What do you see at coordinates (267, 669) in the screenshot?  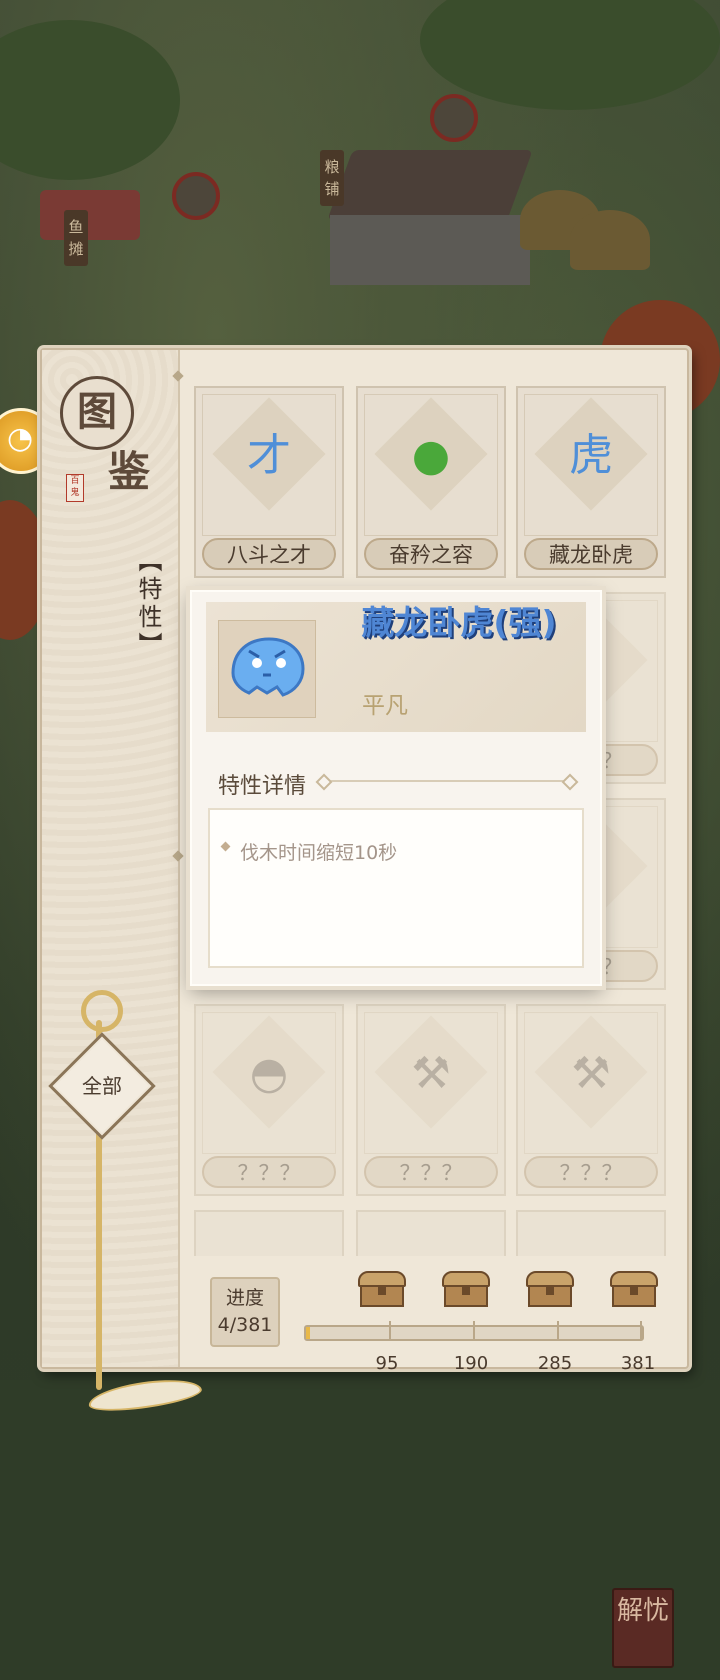 I see `tiger-head-icon` at bounding box center [267, 669].